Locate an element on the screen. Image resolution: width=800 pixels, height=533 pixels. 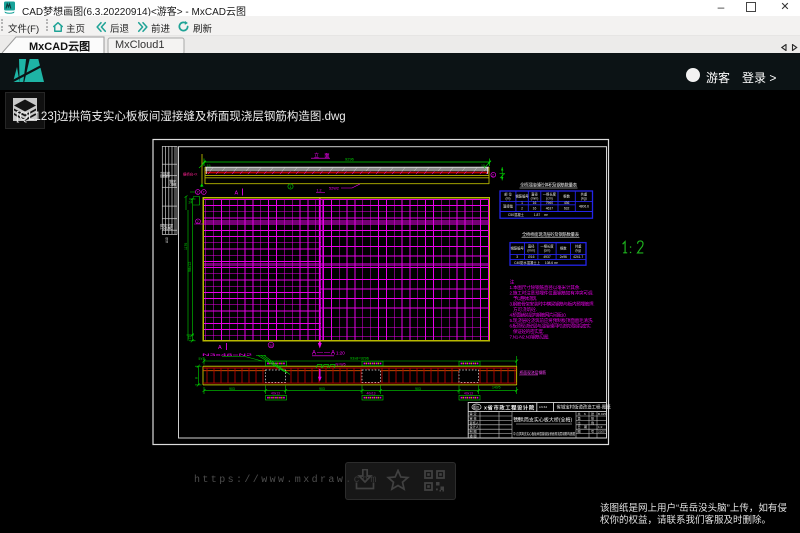
svg-text: (m) is located at coordinates (508, 199).